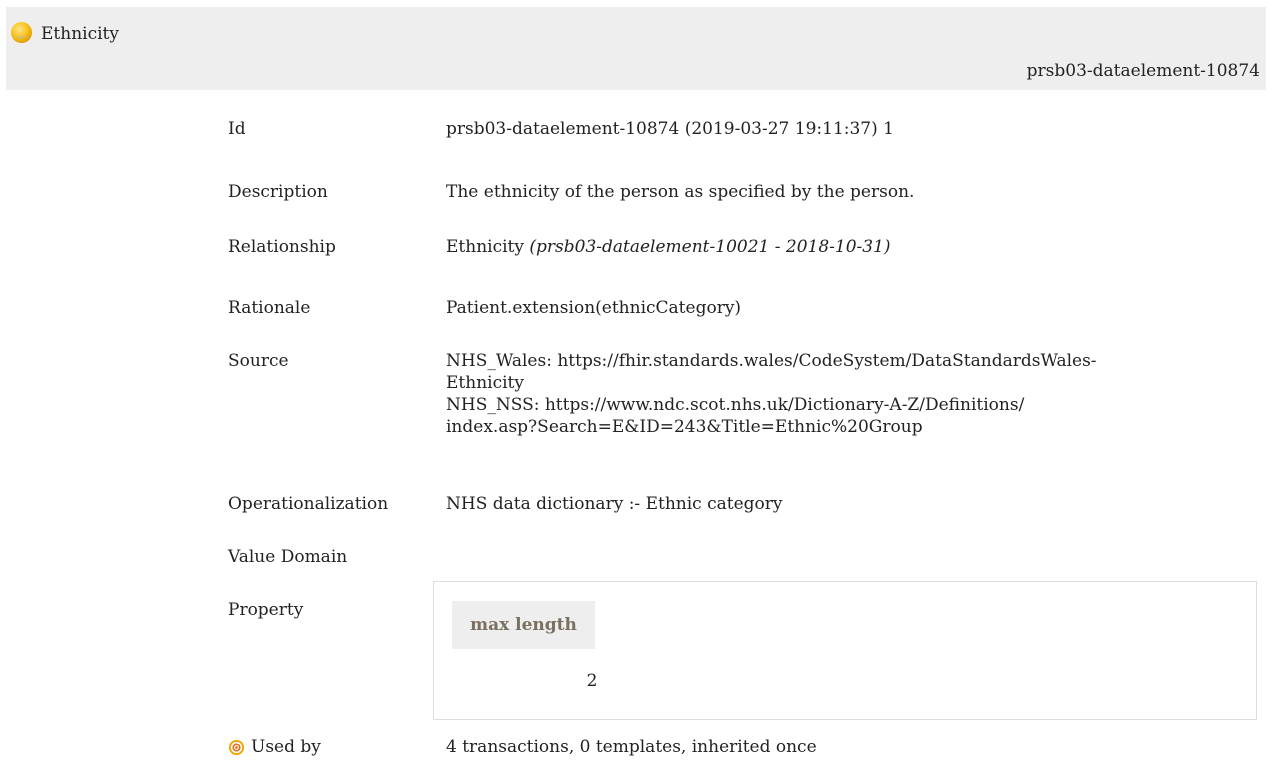 The image size is (1270, 767). What do you see at coordinates (80, 34) in the screenshot?
I see `page-title: Ethnicity` at bounding box center [80, 34].